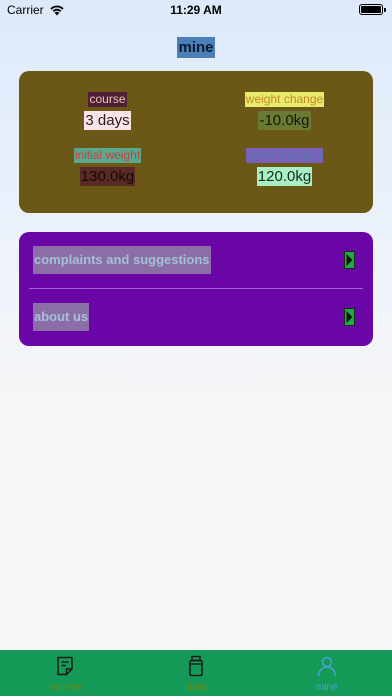 The width and height of the screenshot is (392, 696). What do you see at coordinates (61, 317) in the screenshot?
I see `menu-item-label: about us` at bounding box center [61, 317].